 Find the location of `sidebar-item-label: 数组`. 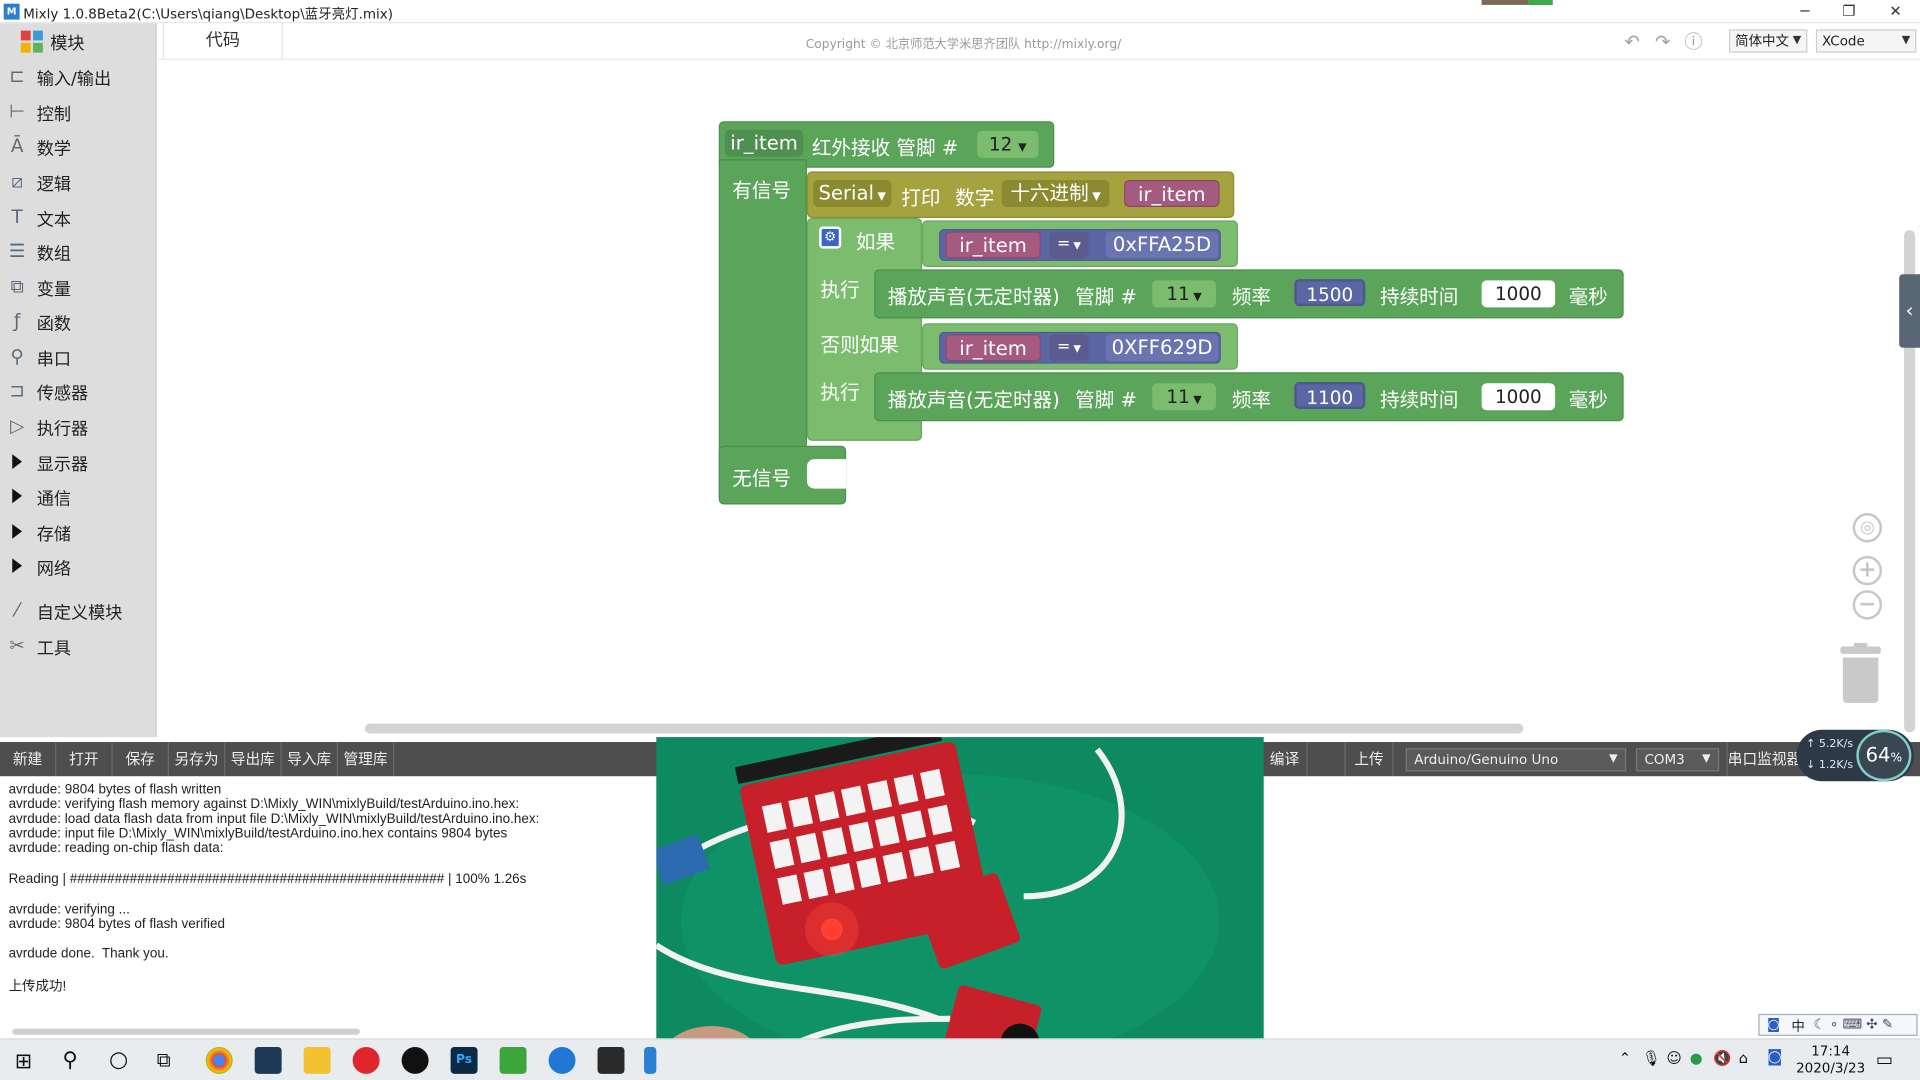

sidebar-item-label: 数组 is located at coordinates (54, 254).